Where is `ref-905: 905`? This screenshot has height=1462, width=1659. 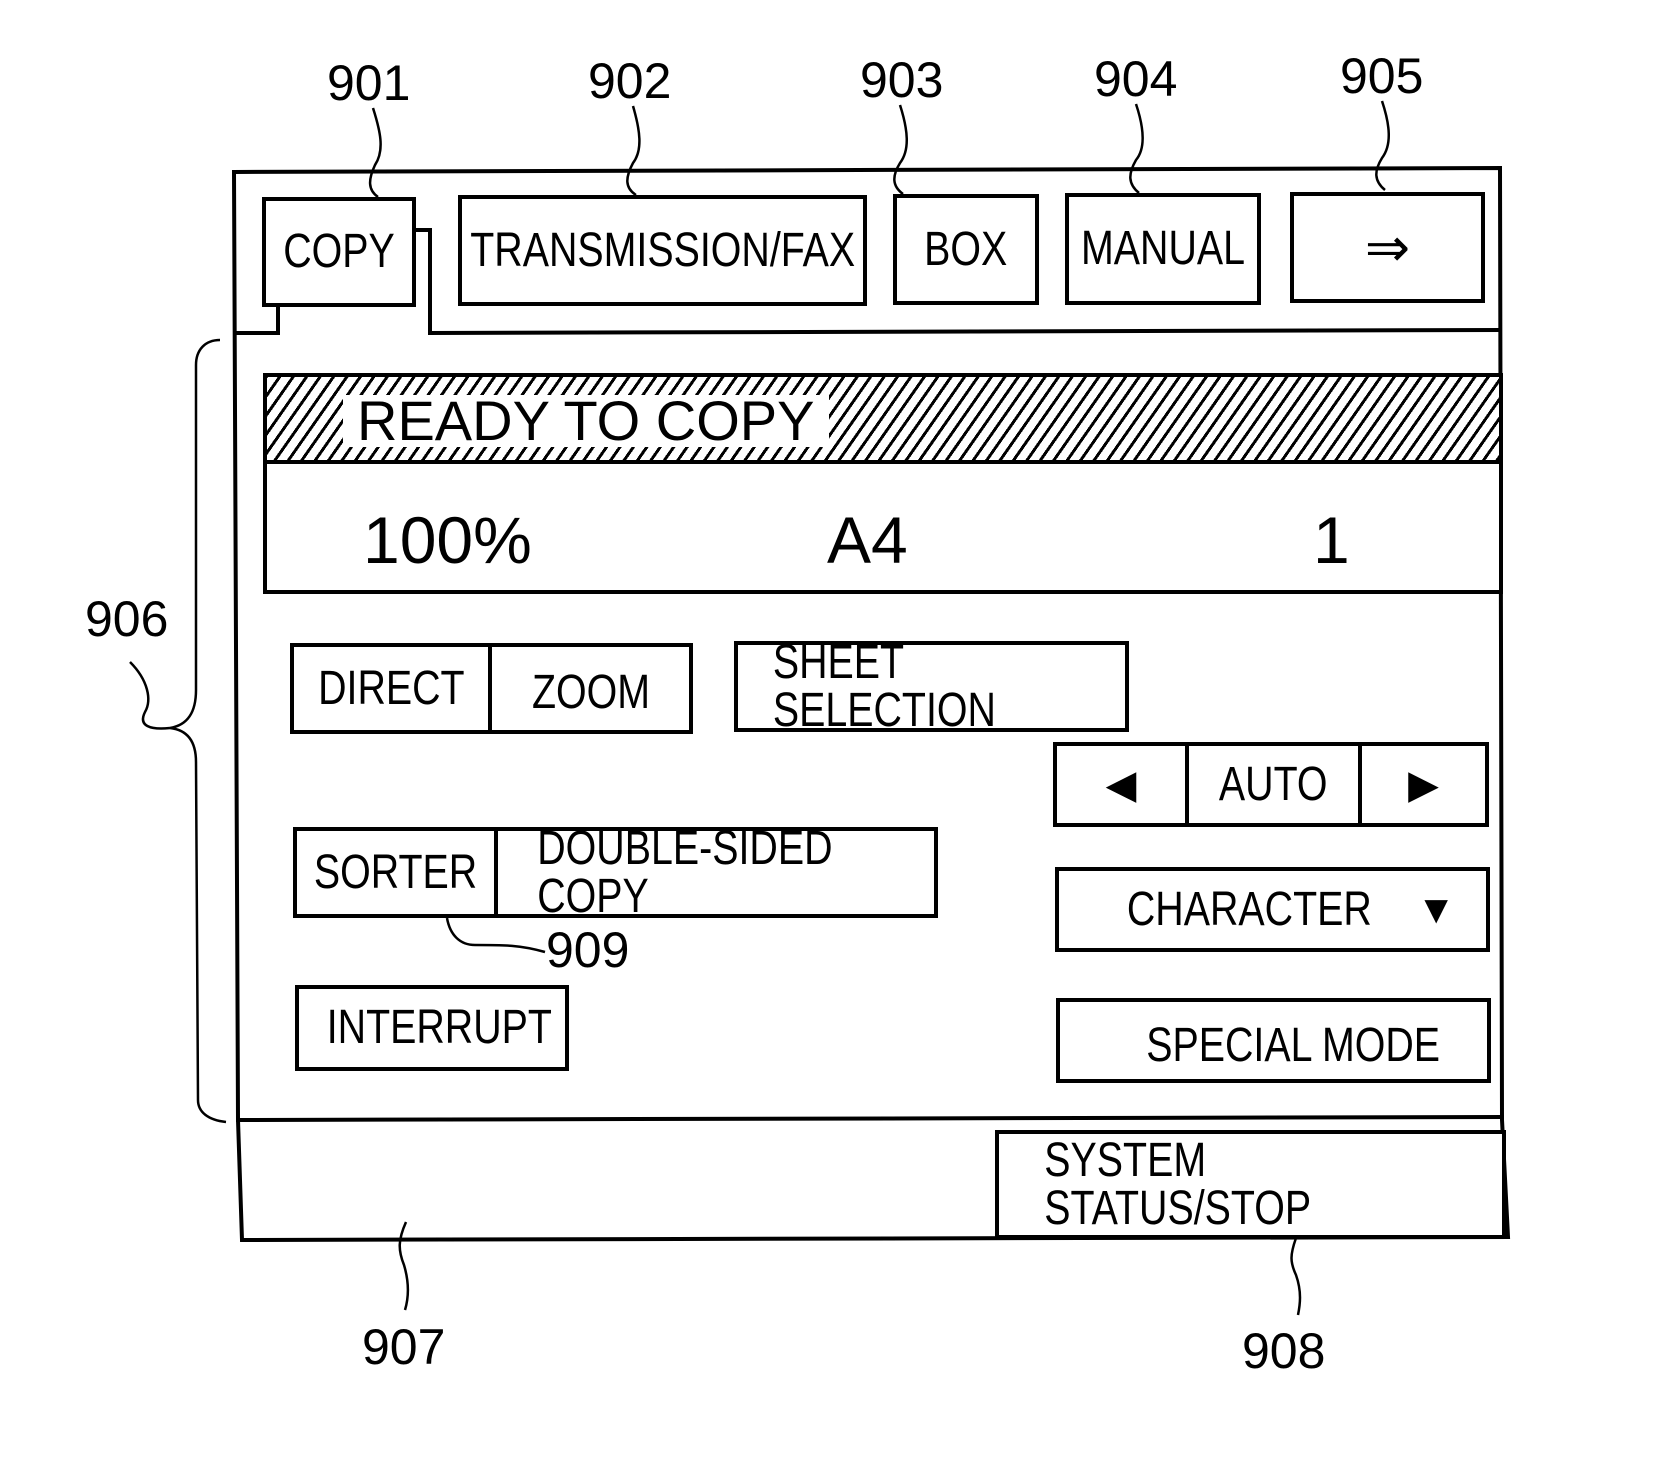
ref-905: 905 is located at coordinates (1382, 76).